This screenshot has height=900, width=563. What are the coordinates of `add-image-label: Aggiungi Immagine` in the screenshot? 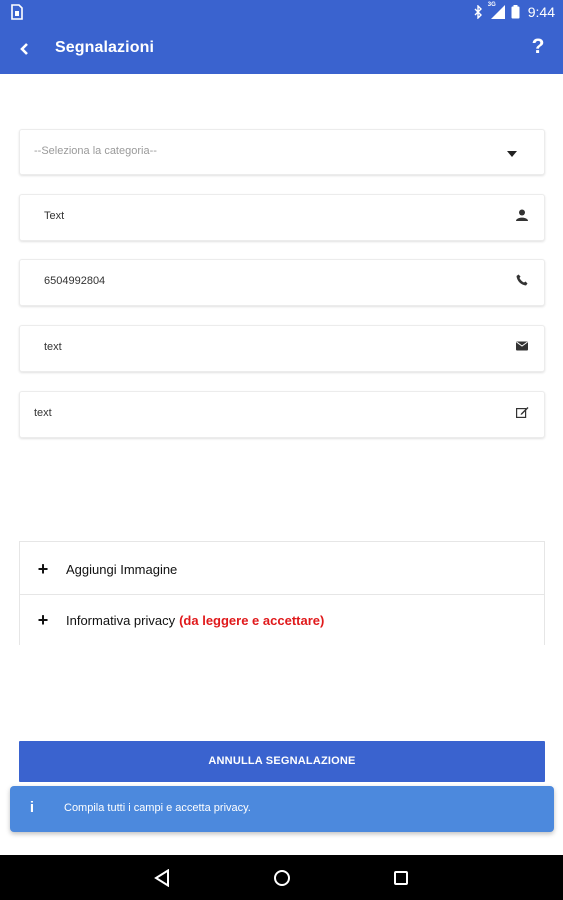 It's located at (122, 569).